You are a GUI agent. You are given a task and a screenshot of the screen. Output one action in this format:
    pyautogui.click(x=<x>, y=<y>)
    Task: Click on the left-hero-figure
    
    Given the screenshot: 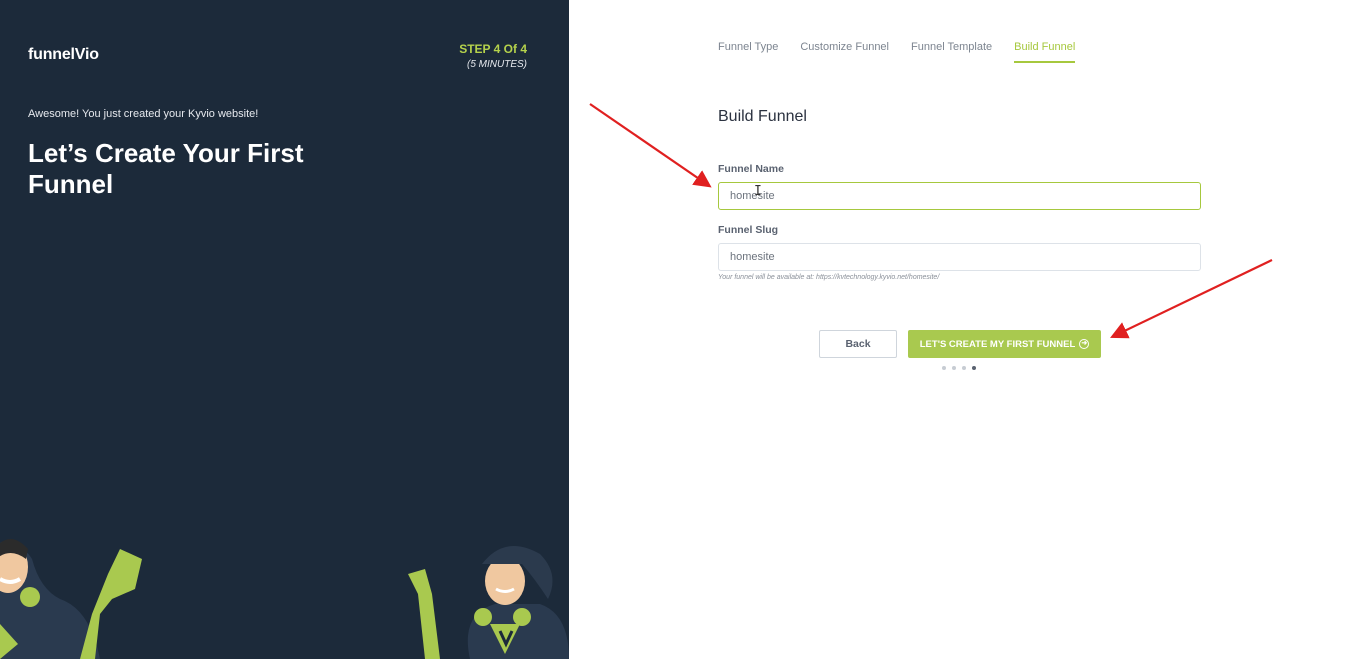 What is the action you would take?
    pyautogui.click(x=71, y=599)
    